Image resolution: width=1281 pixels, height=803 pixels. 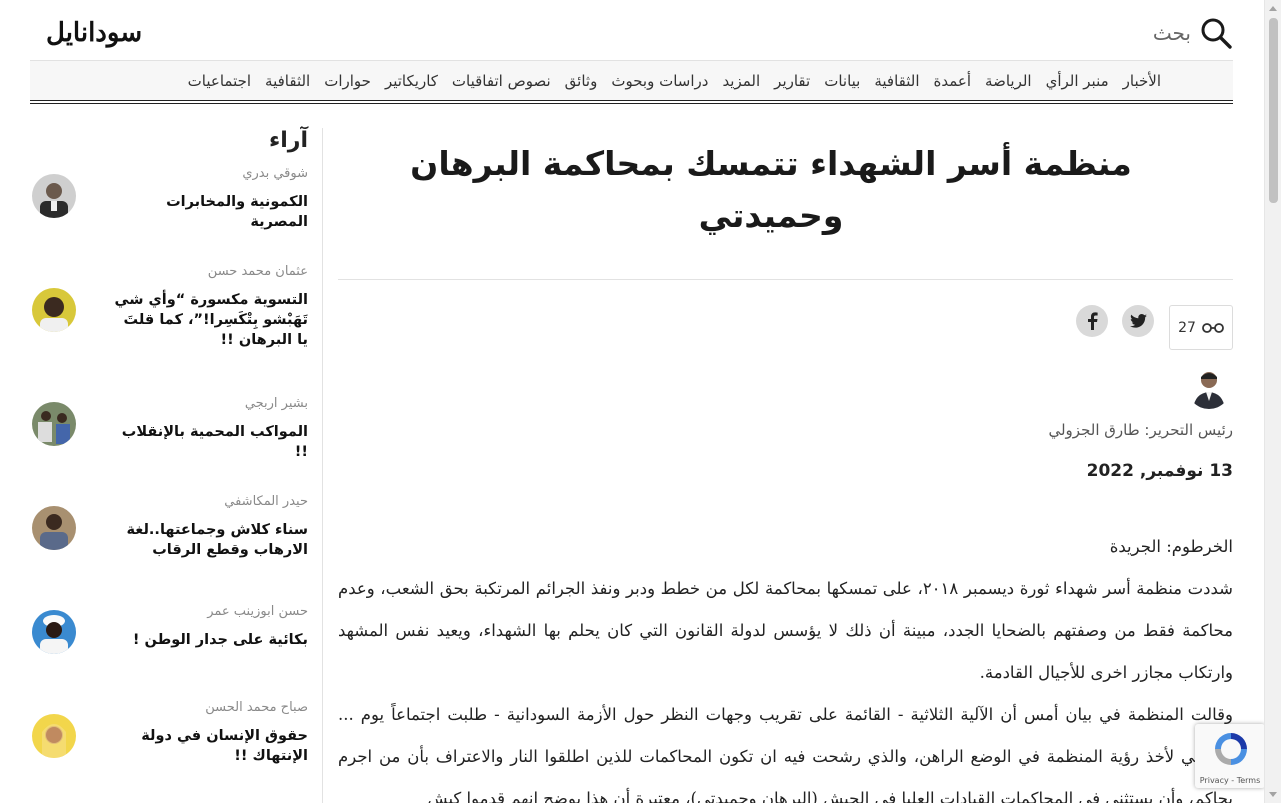 What do you see at coordinates (411, 81) in the screenshot?
I see `nav-item-caricature: كاريكاتير` at bounding box center [411, 81].